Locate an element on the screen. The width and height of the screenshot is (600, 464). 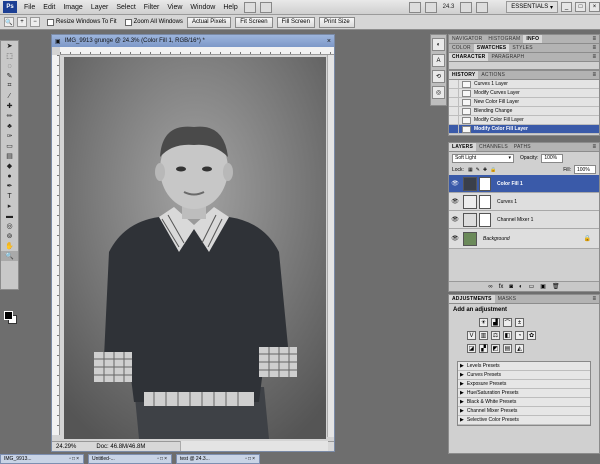
close-icon: × is located at coordinates (329, 41).